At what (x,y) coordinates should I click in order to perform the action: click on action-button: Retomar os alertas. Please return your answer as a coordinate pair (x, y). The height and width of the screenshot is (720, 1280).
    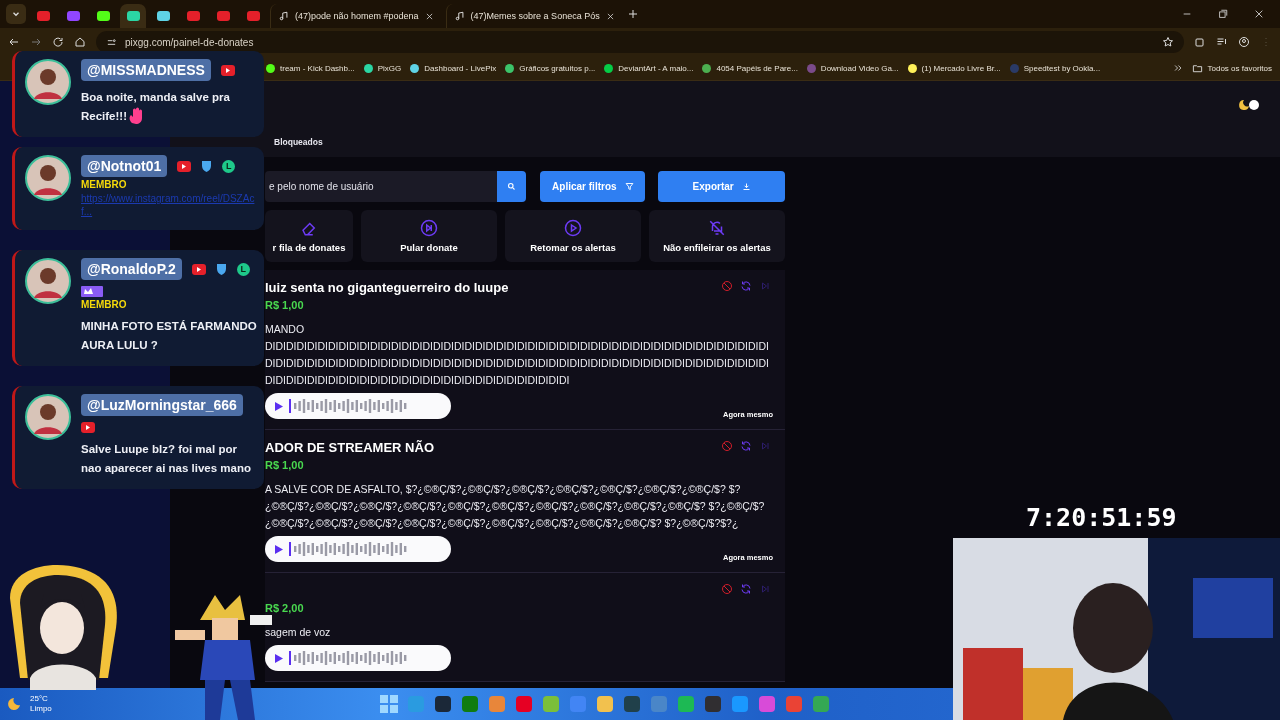
    Looking at the image, I should click on (573, 236).